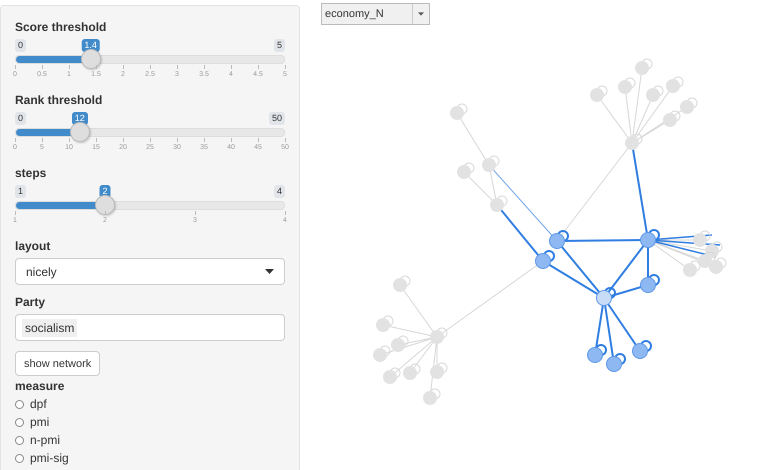 The image size is (781, 470). What do you see at coordinates (30, 302) in the screenshot?
I see `party-label: Party` at bounding box center [30, 302].